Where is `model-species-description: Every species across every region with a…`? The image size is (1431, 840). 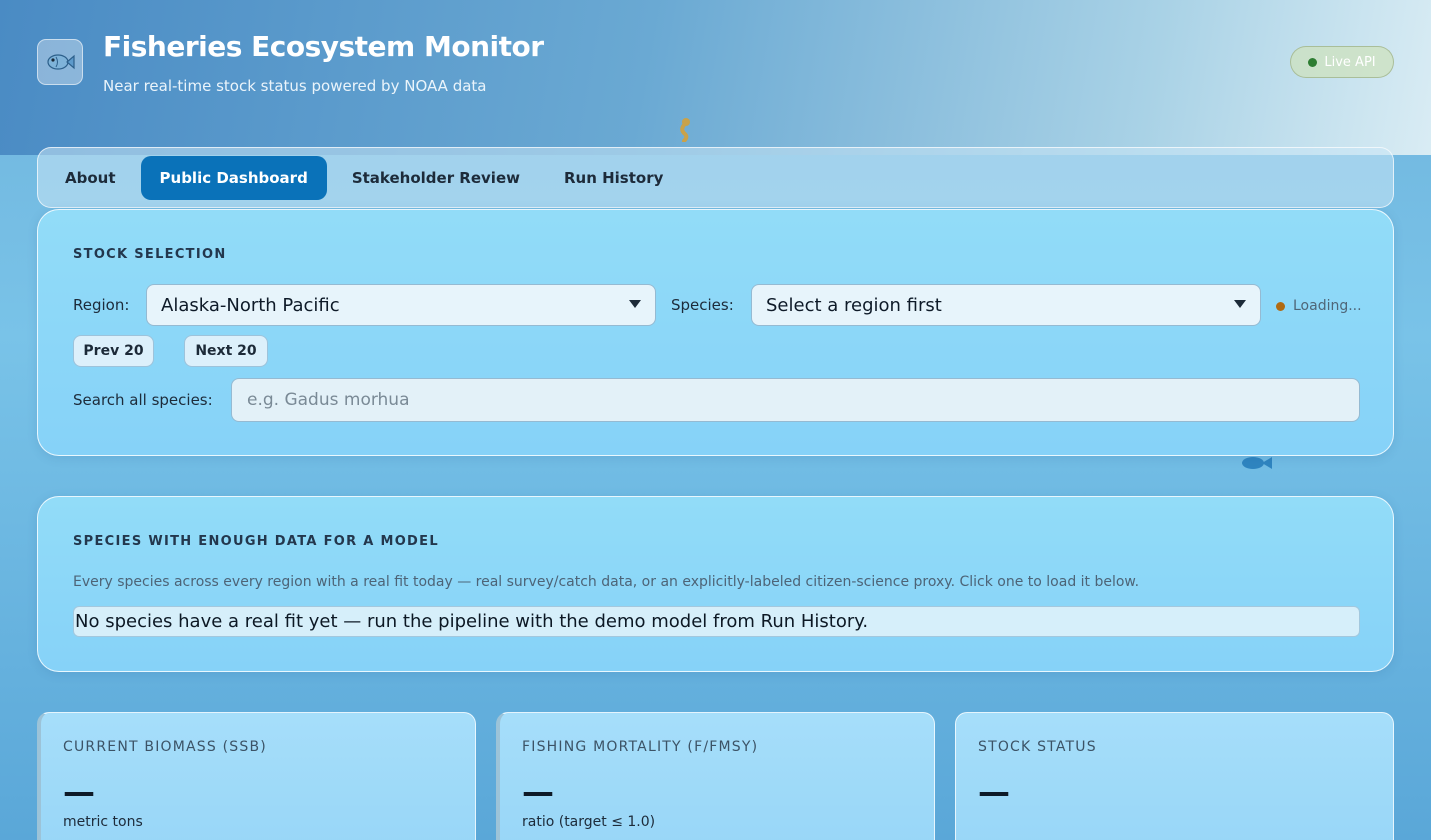
model-species-description: Every species across every region with a… is located at coordinates (606, 582).